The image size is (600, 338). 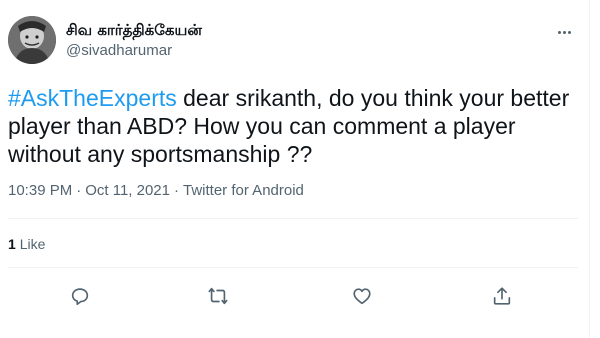 What do you see at coordinates (12, 244) in the screenshot?
I see `likes-count: 1` at bounding box center [12, 244].